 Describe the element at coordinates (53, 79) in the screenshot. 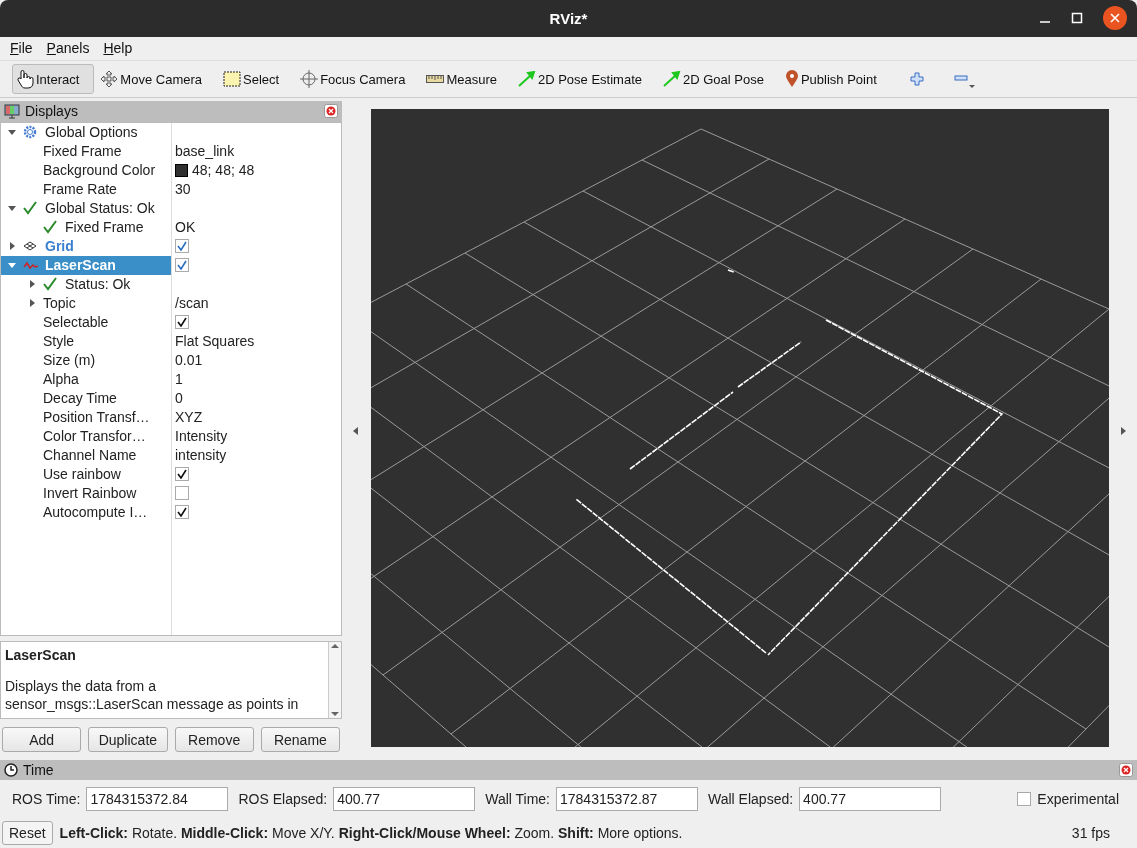

I see `tool-button: Interact` at that location.